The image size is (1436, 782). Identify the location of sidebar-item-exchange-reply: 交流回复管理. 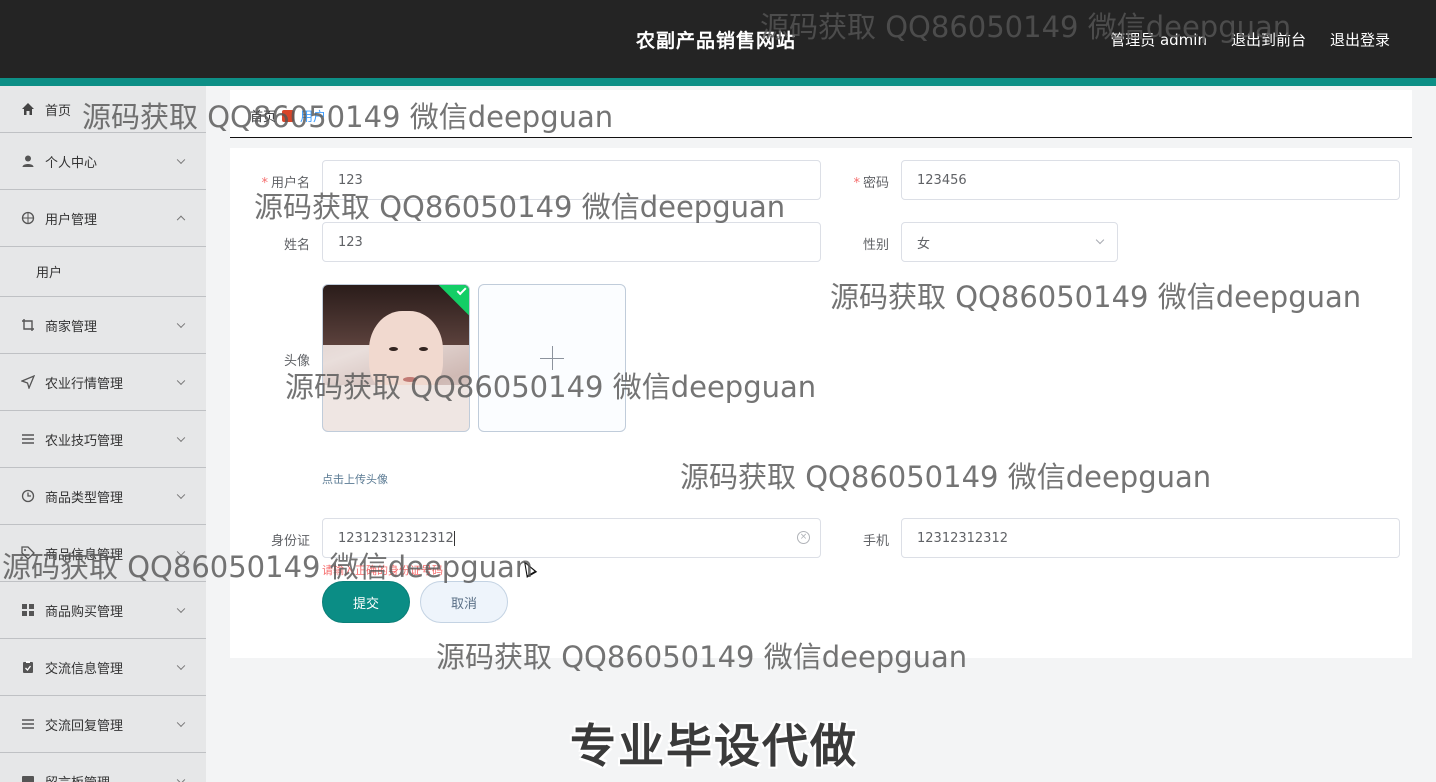
(103, 724).